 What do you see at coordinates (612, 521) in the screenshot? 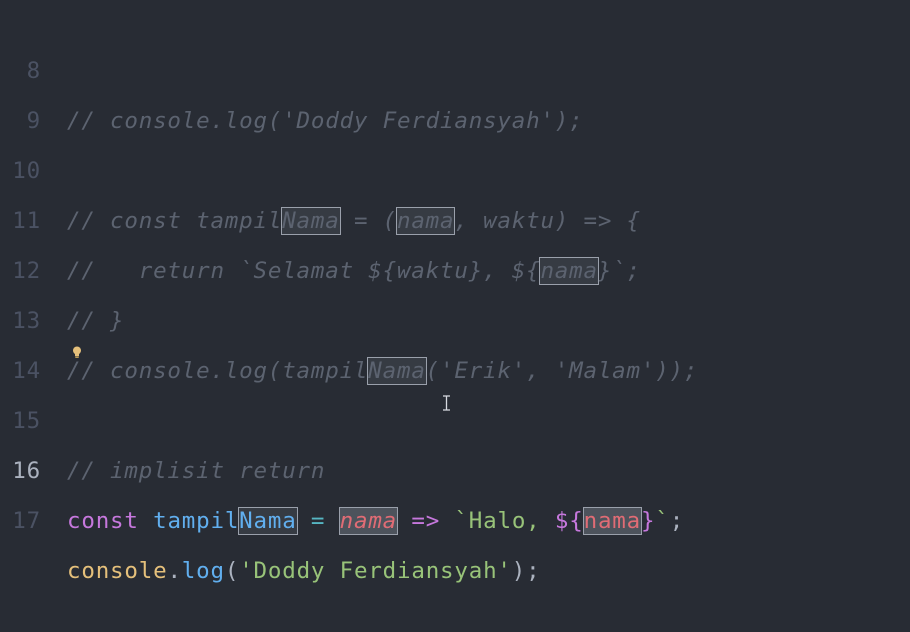
I see `occurrence-highlight: nama` at bounding box center [612, 521].